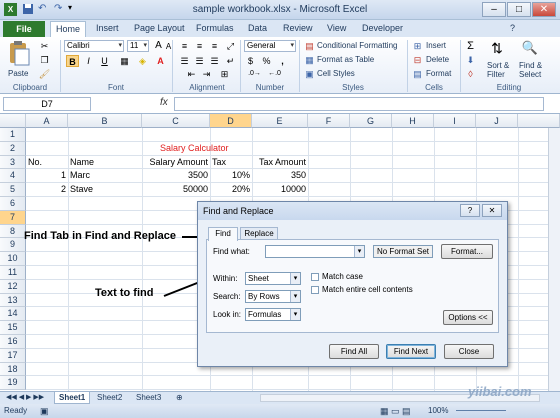 The width and height of the screenshot is (560, 418). What do you see at coordinates (184, 61) in the screenshot?
I see `align-left-icon: ☰` at bounding box center [184, 61].